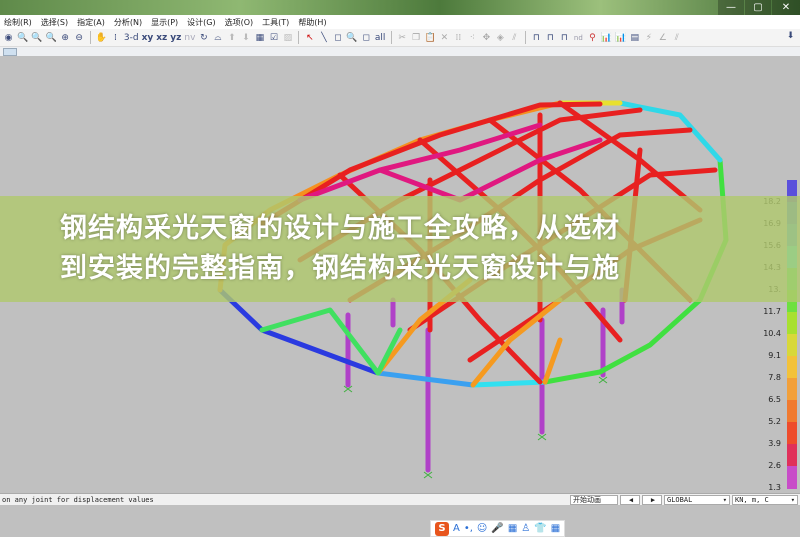  I want to click on close-button: ✕, so click(786, 7).